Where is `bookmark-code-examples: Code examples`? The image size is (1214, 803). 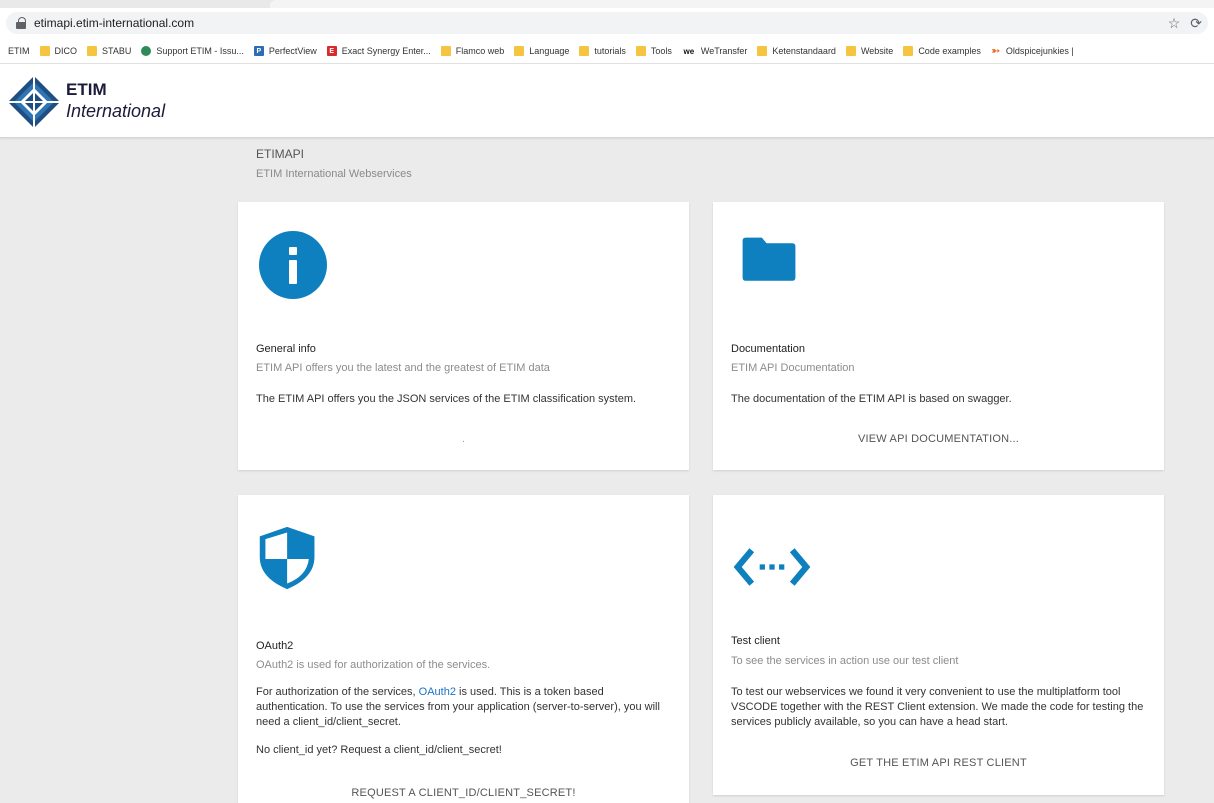 bookmark-code-examples: Code examples is located at coordinates (942, 51).